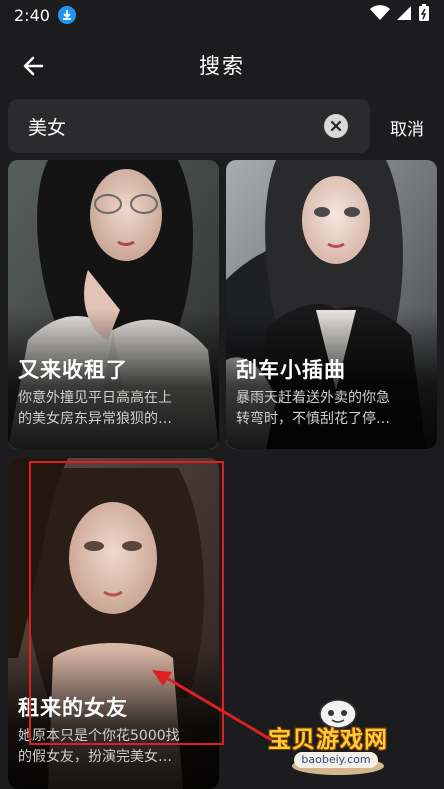 The image size is (444, 789). I want to click on battery-icon, so click(424, 15).